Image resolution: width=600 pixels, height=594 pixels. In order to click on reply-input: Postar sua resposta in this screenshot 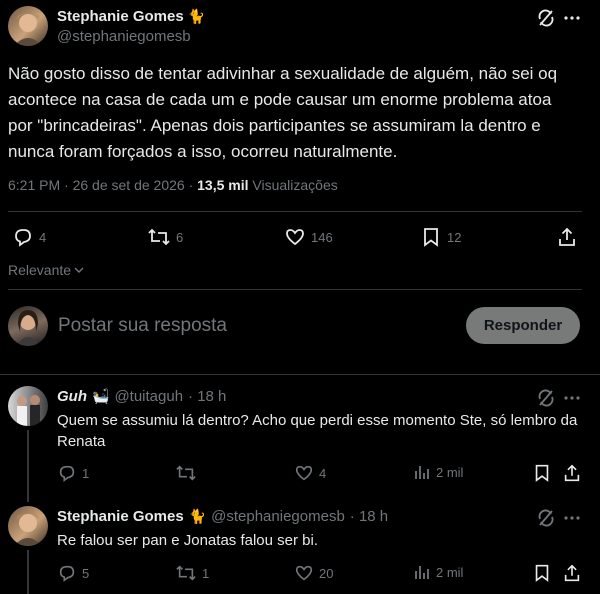, I will do `click(142, 326)`.